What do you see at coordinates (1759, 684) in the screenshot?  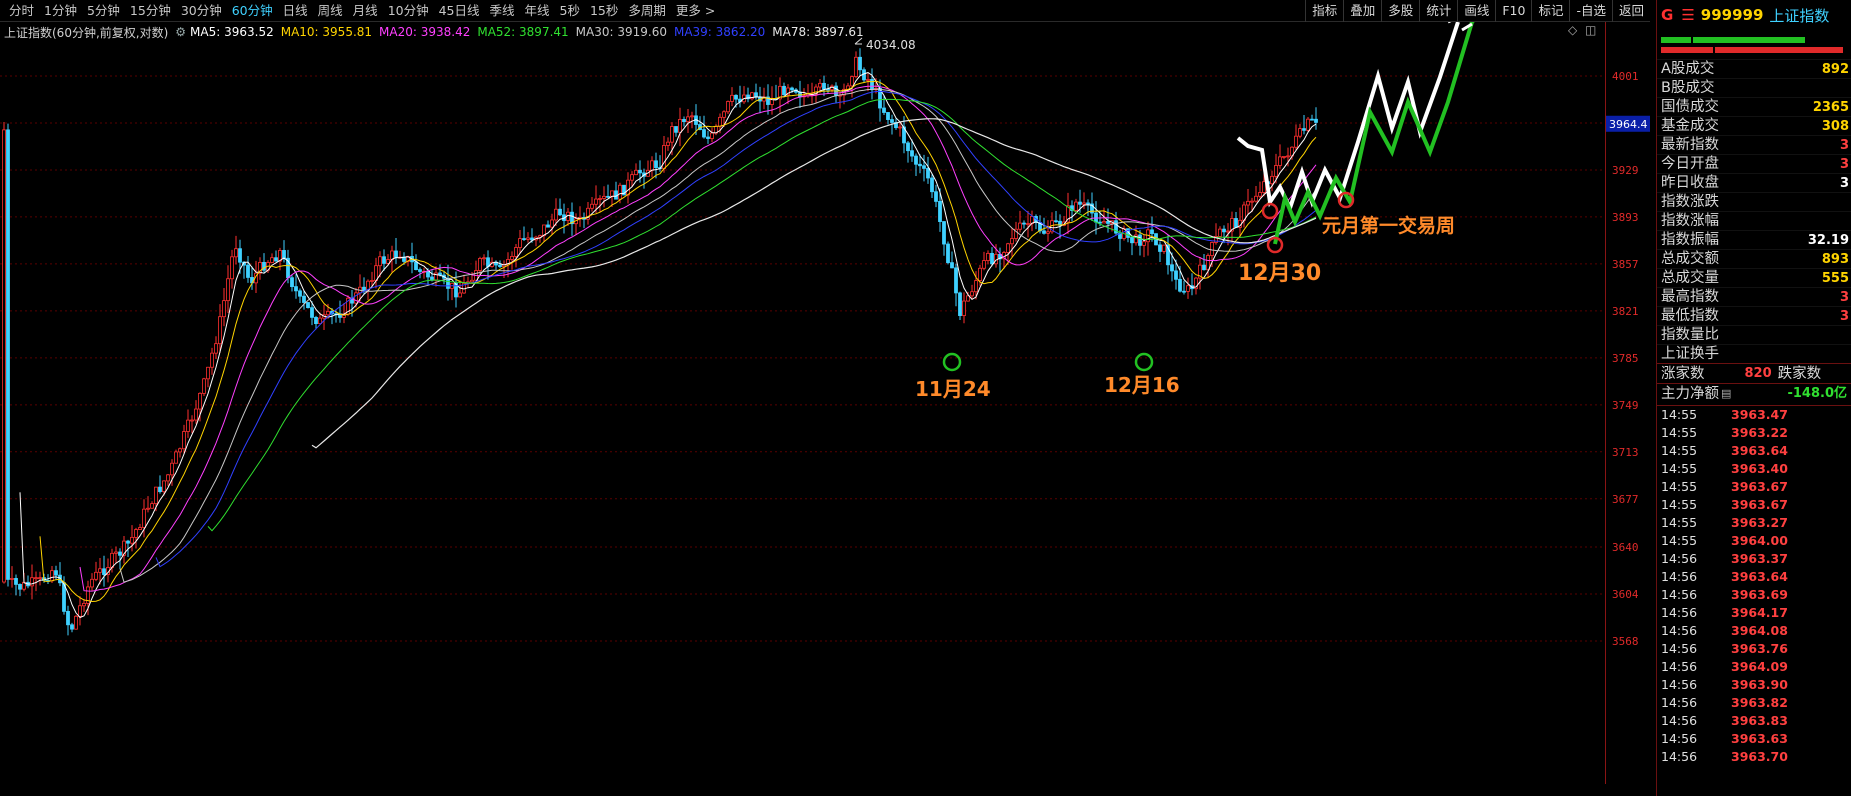 I see `tick-price: 3963.90` at bounding box center [1759, 684].